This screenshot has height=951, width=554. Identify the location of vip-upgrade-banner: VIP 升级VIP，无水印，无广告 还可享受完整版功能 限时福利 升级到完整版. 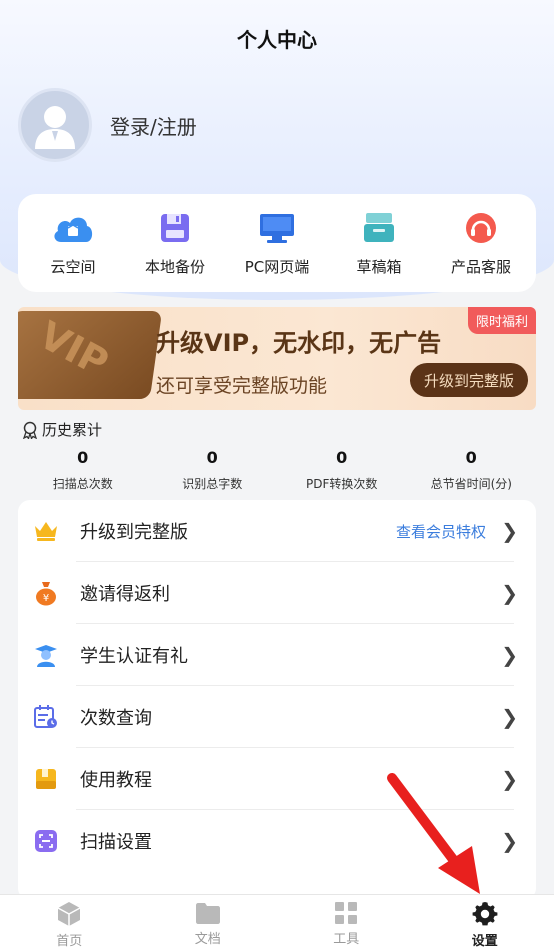
(277, 358).